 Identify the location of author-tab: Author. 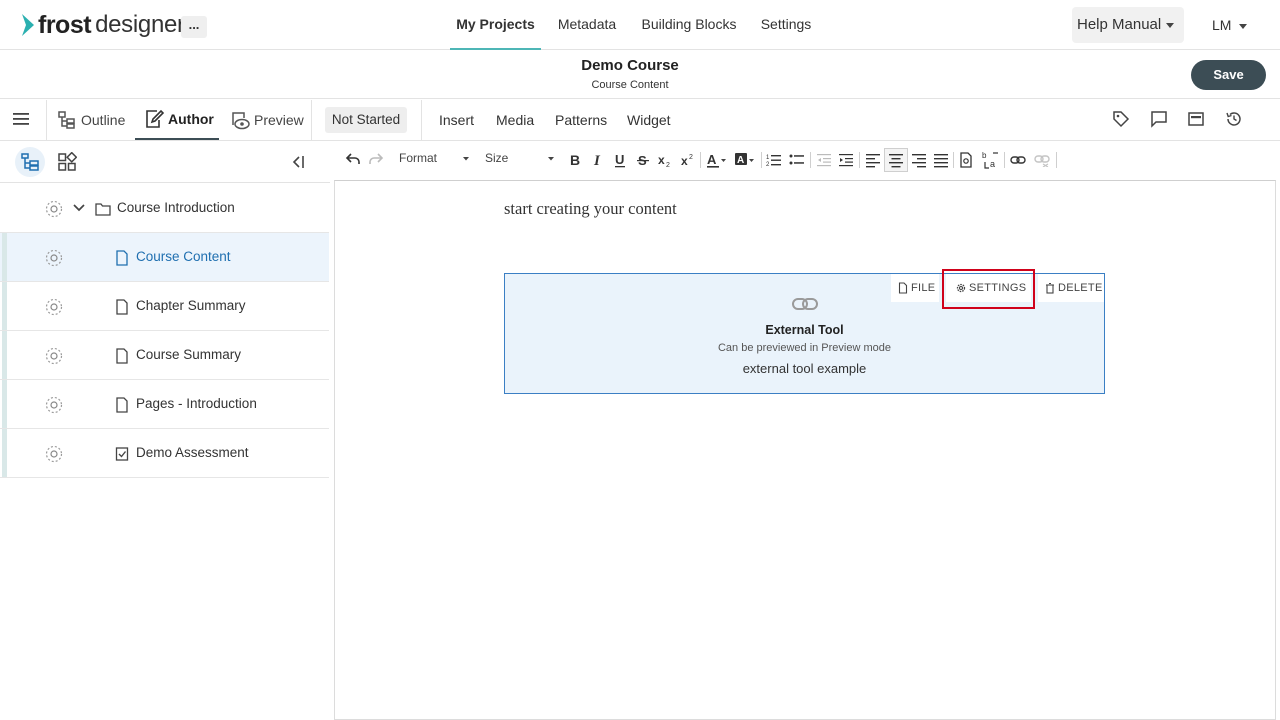
(177, 120).